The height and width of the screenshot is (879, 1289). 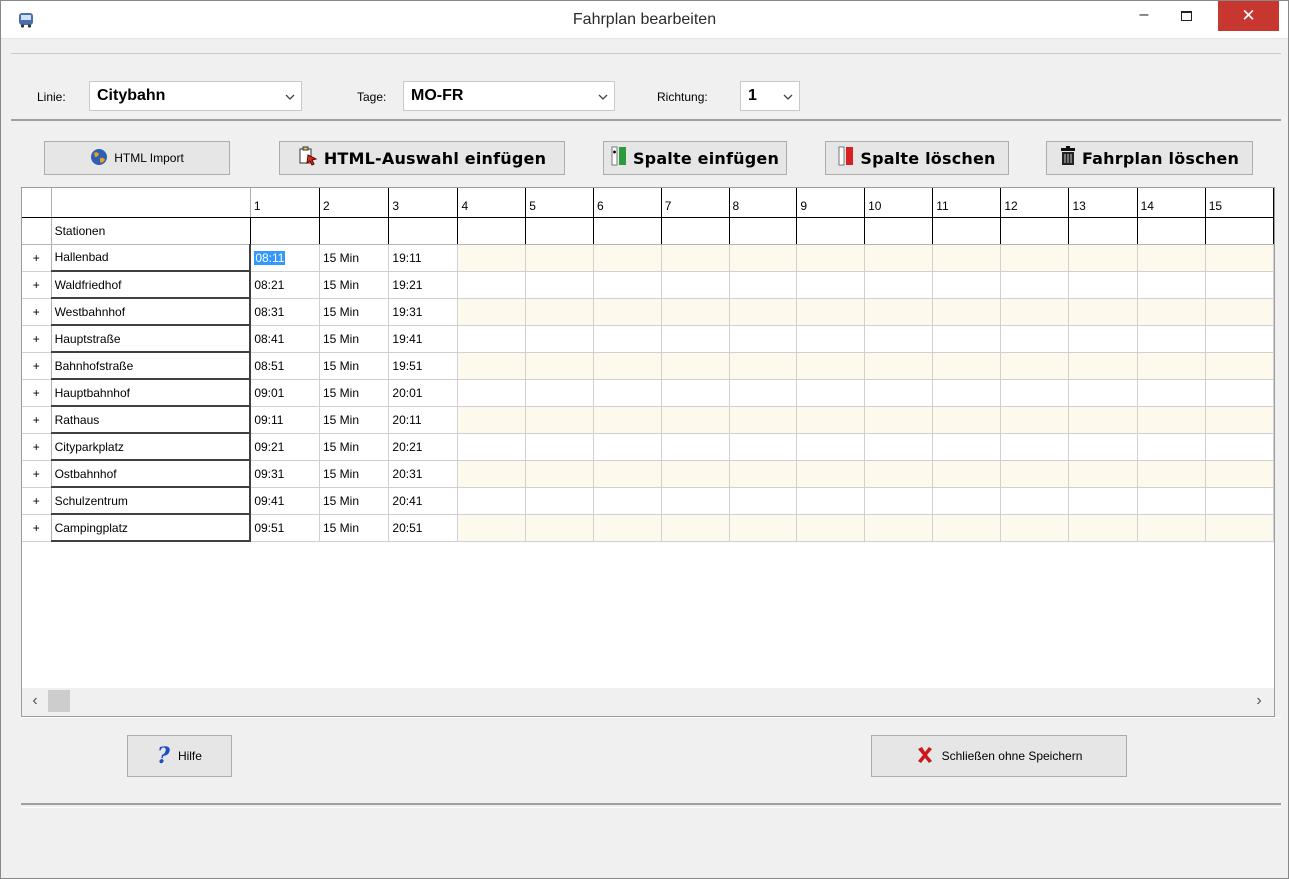 What do you see at coordinates (1171, 203) in the screenshot?
I see `column-number-header: 14` at bounding box center [1171, 203].